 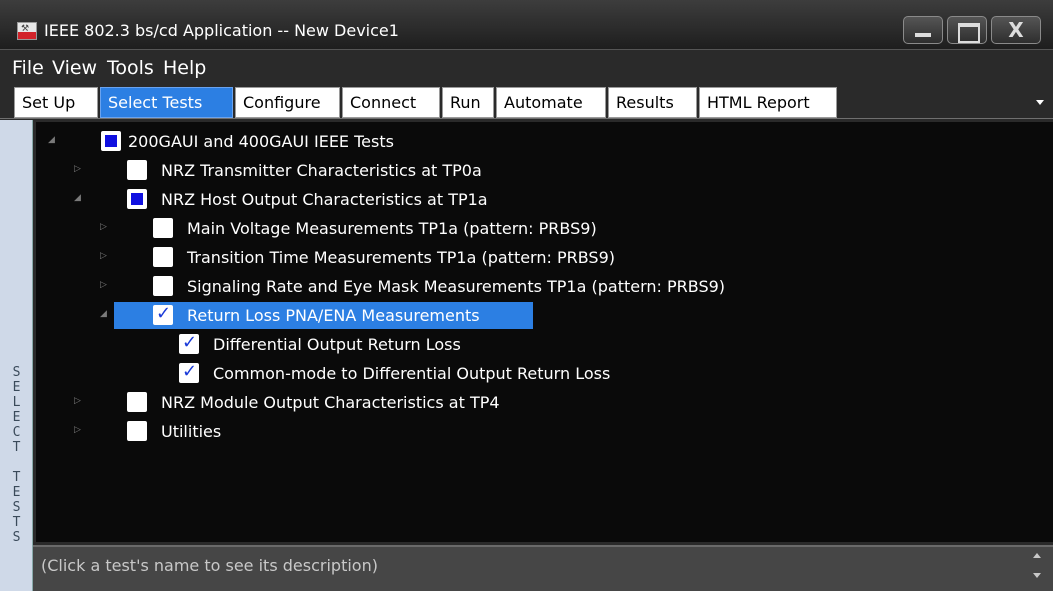 What do you see at coordinates (391, 102) in the screenshot?
I see `tab-connect: Connect` at bounding box center [391, 102].